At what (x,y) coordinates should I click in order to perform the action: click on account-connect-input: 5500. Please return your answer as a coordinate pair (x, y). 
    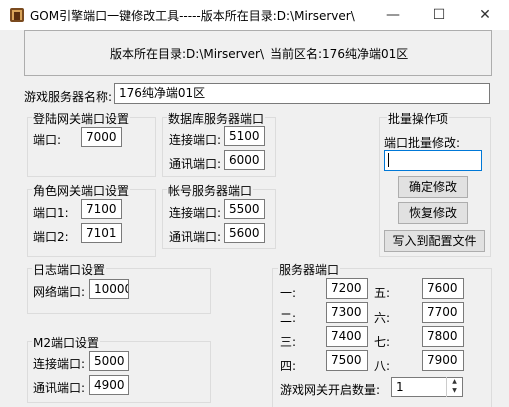
    Looking at the image, I should click on (244, 209).